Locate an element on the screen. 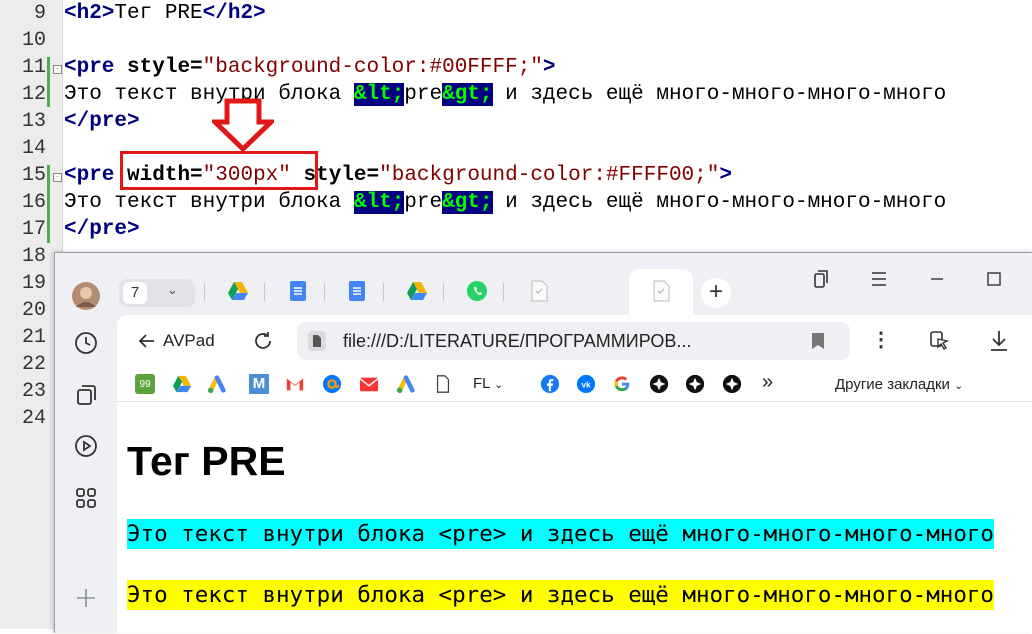  line-number: 18 is located at coordinates (33, 256).